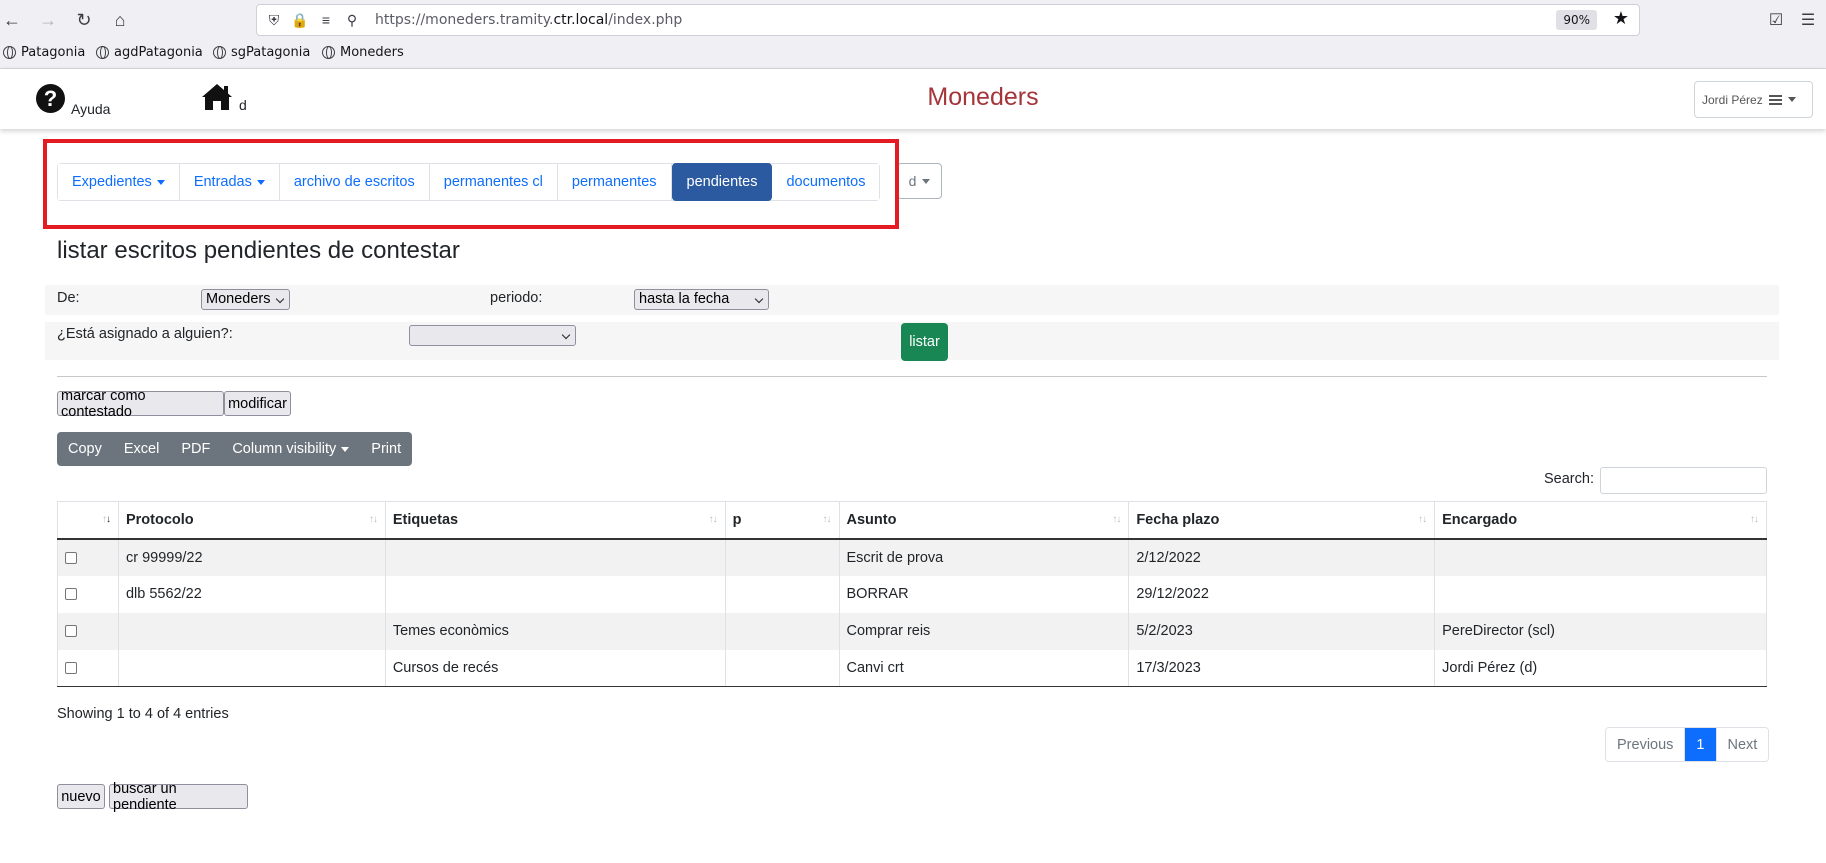 The width and height of the screenshot is (1826, 863). Describe the element at coordinates (81, 796) in the screenshot. I see `nuevo-button: nuevo` at that location.